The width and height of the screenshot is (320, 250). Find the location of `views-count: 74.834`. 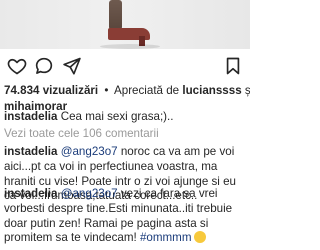

views-count: 74.834 is located at coordinates (21, 90).